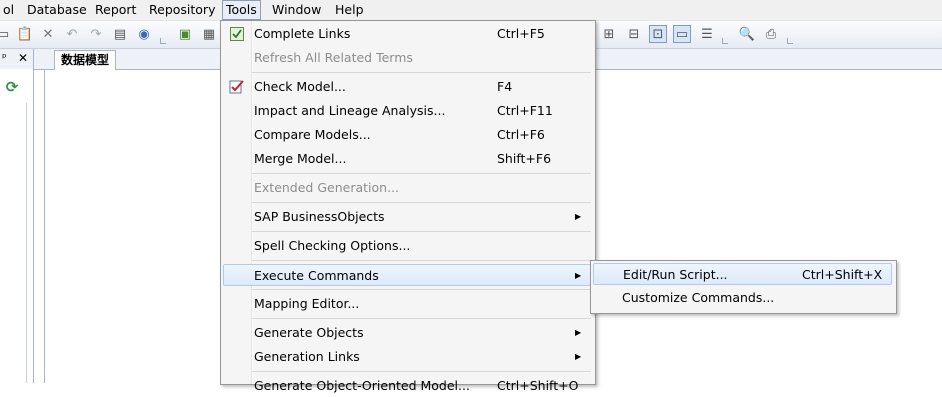  What do you see at coordinates (185, 34) in the screenshot?
I see `new-model-icon: ▣` at bounding box center [185, 34].